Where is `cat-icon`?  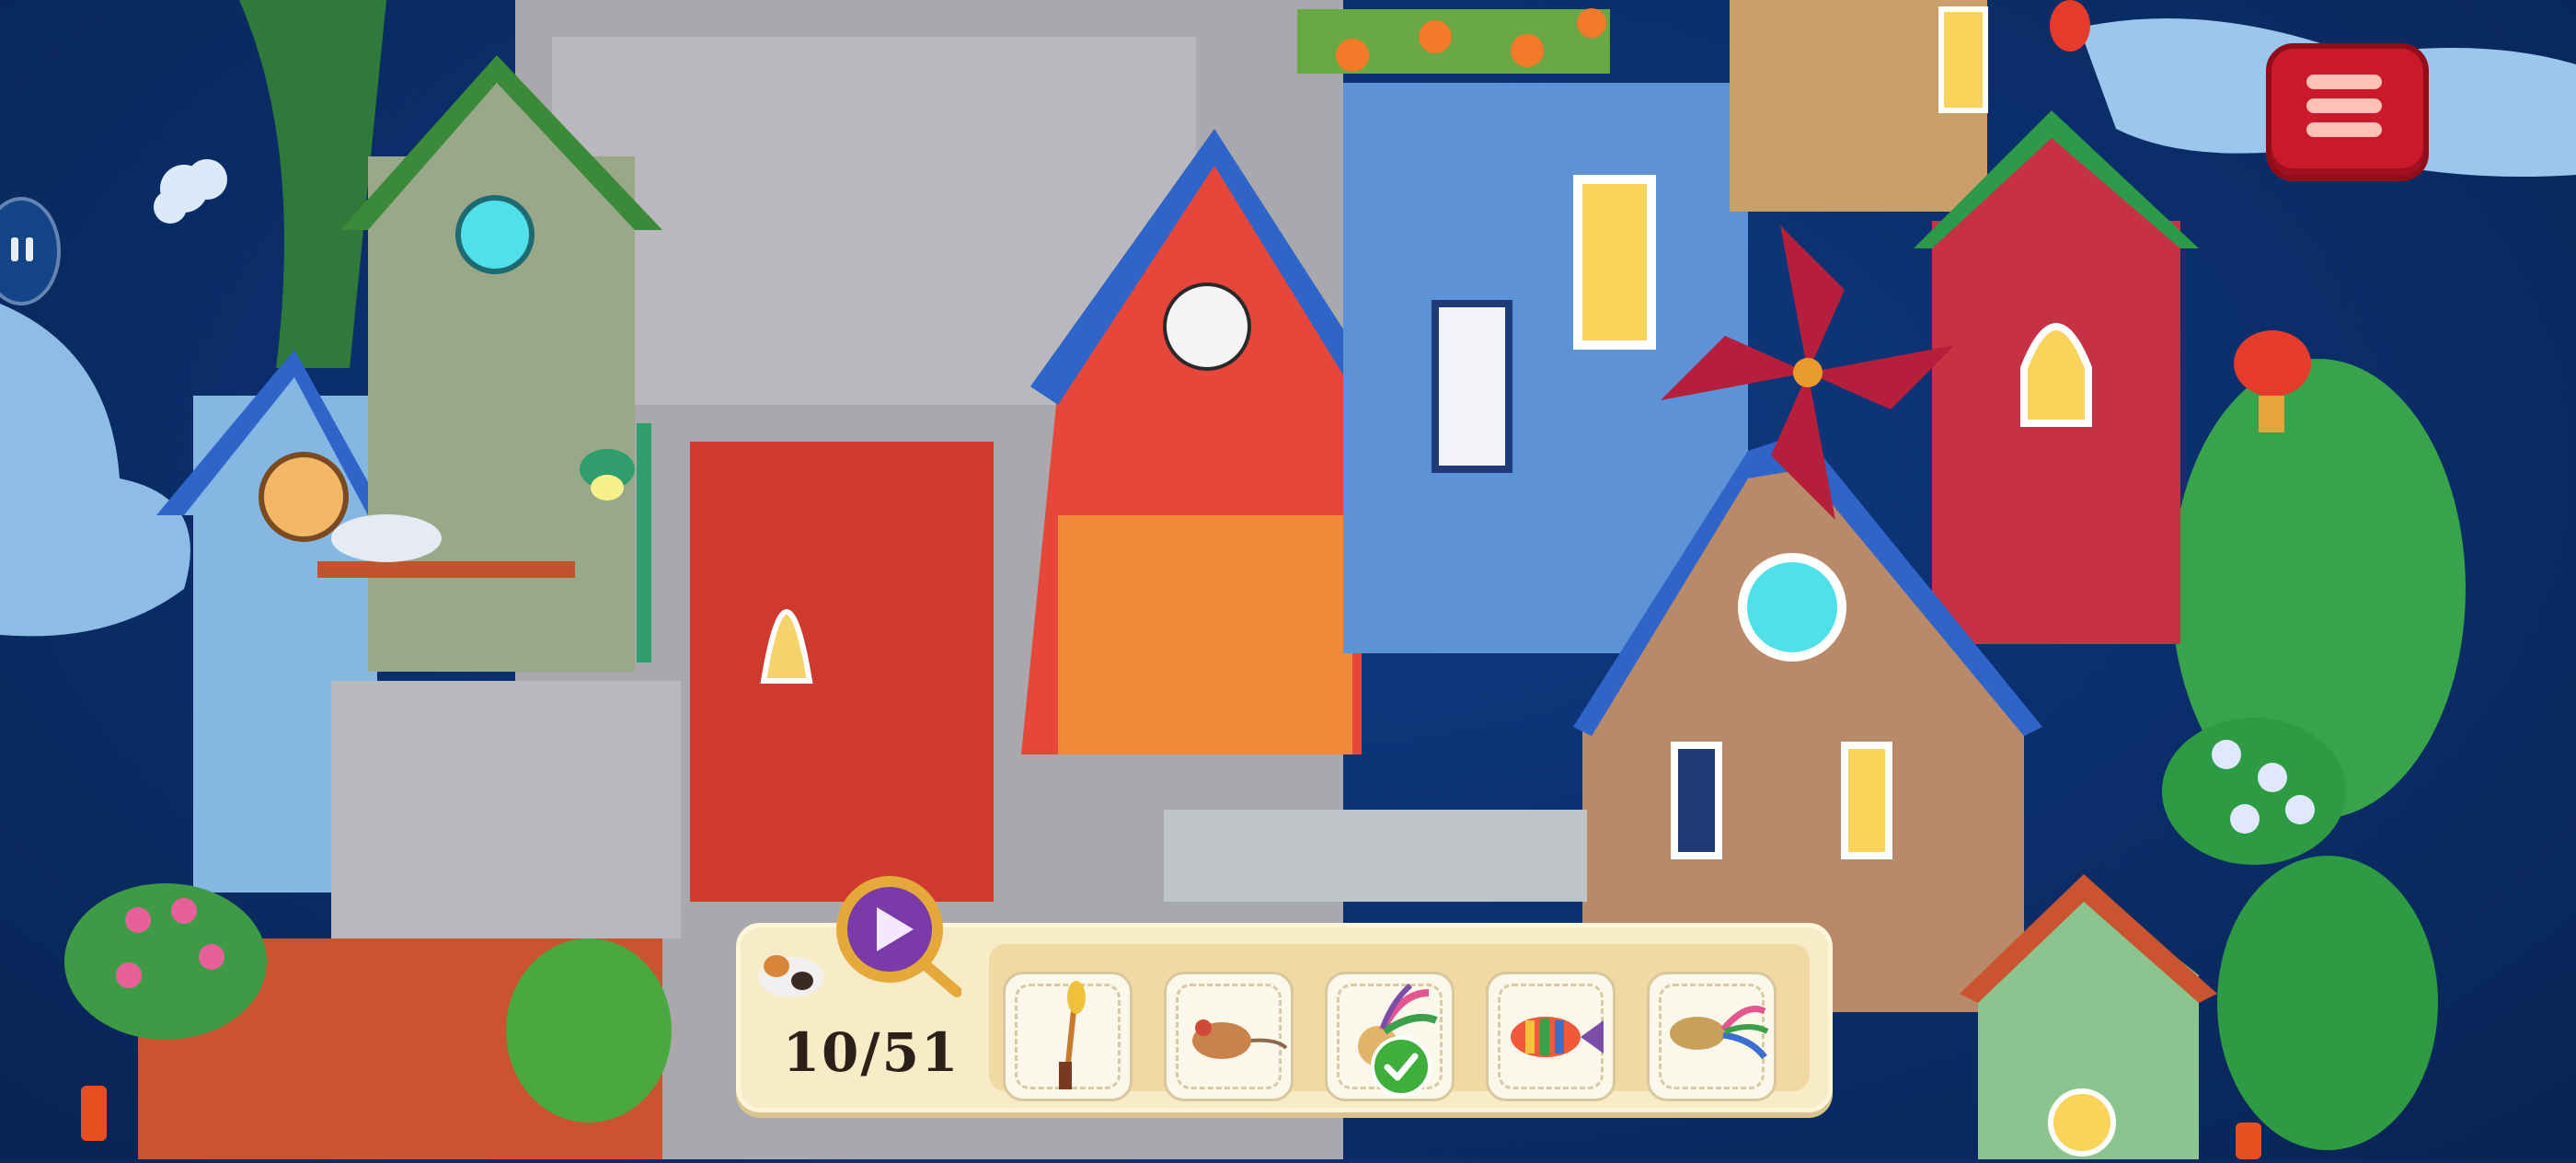
cat-icon is located at coordinates (791, 970).